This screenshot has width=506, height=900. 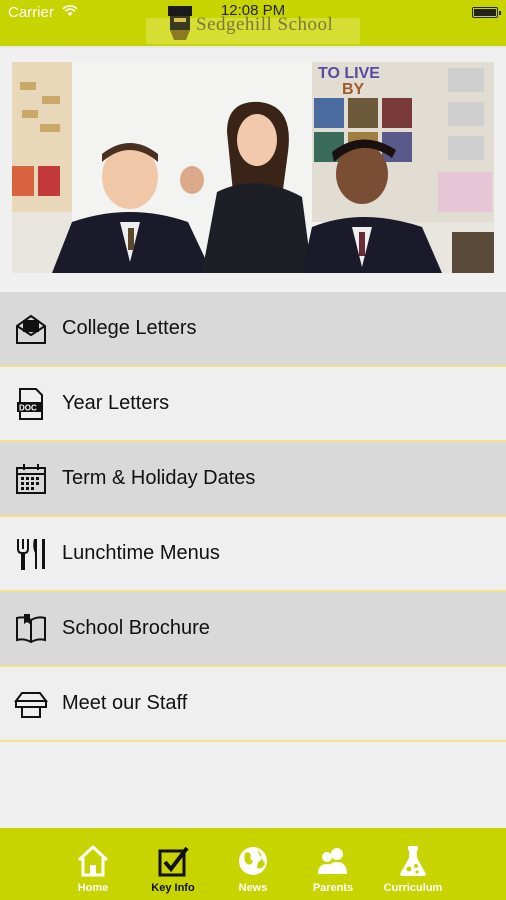 What do you see at coordinates (173, 888) in the screenshot?
I see `tab-label: Key Info` at bounding box center [173, 888].